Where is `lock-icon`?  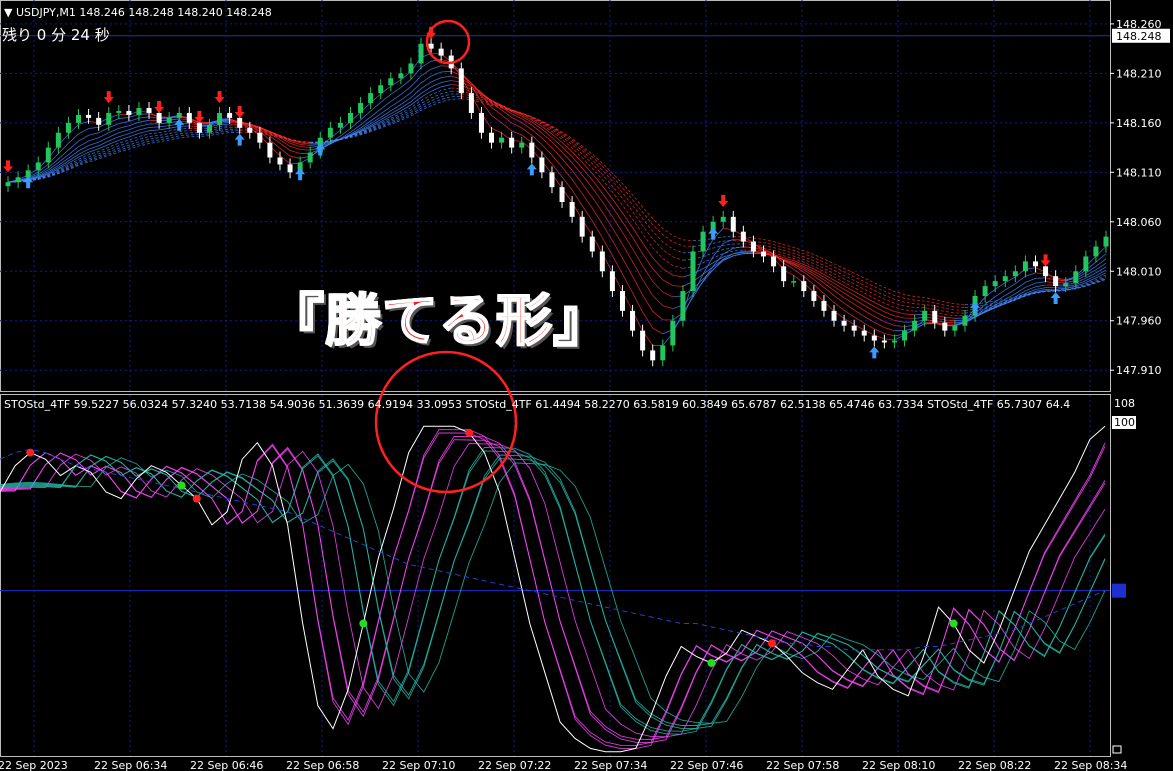 lock-icon is located at coordinates (1117, 749).